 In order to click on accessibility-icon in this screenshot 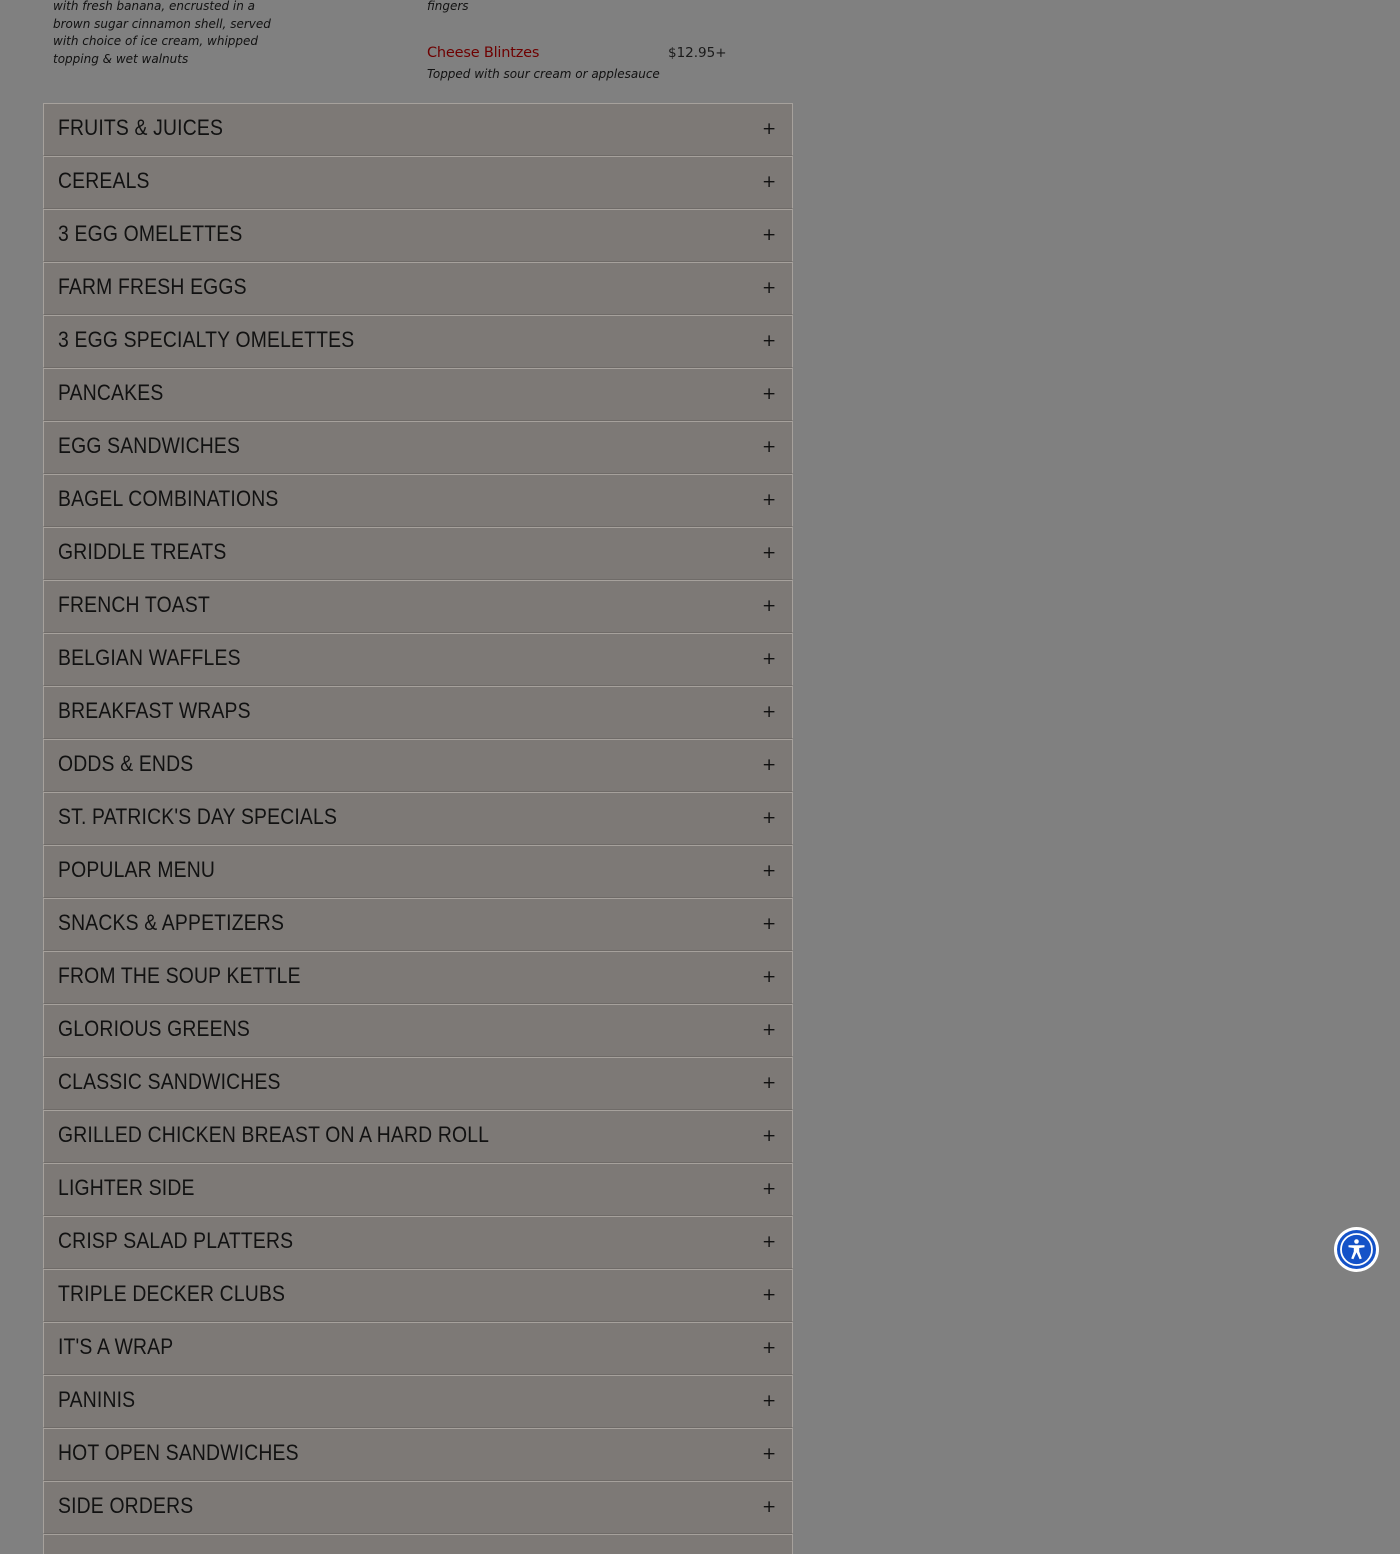, I will do `click(1356, 1249)`.